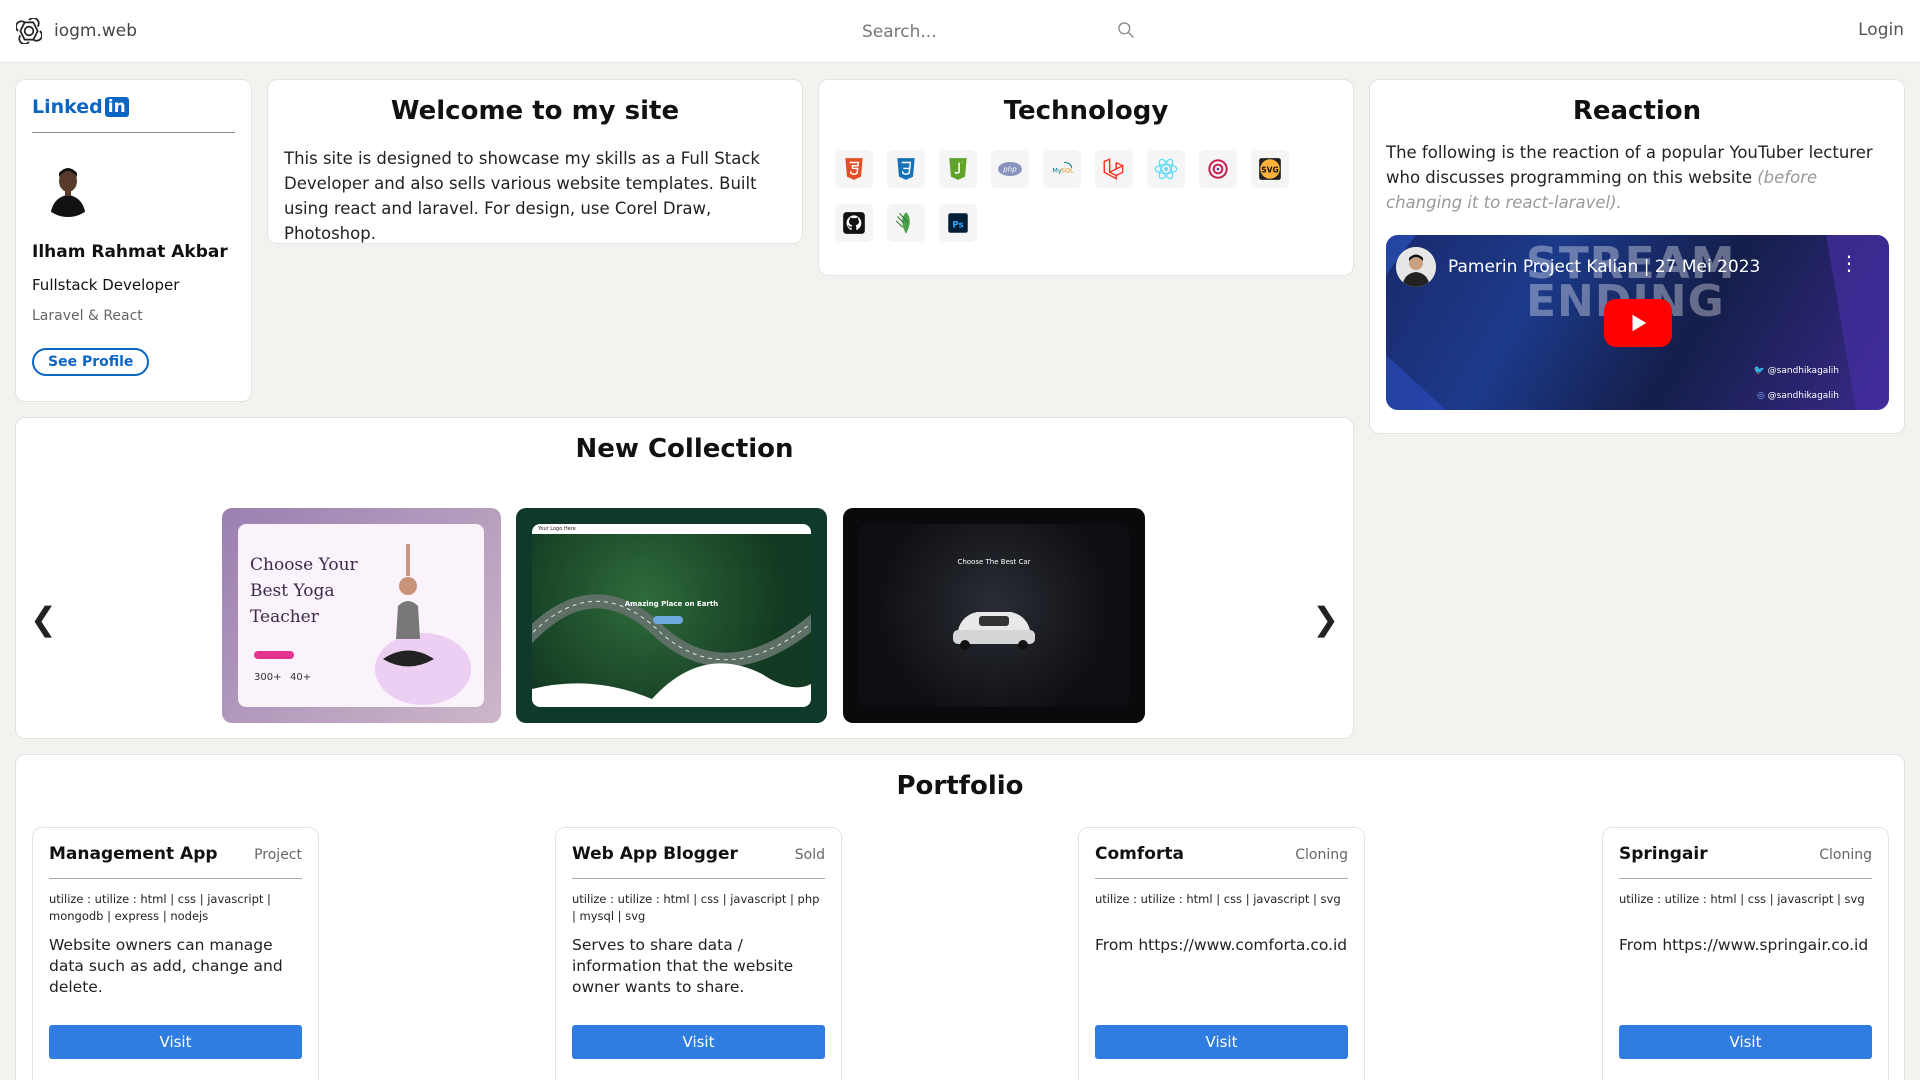 The width and height of the screenshot is (1920, 1080). Describe the element at coordinates (958, 169) in the screenshot. I see `javascript-icon` at that location.